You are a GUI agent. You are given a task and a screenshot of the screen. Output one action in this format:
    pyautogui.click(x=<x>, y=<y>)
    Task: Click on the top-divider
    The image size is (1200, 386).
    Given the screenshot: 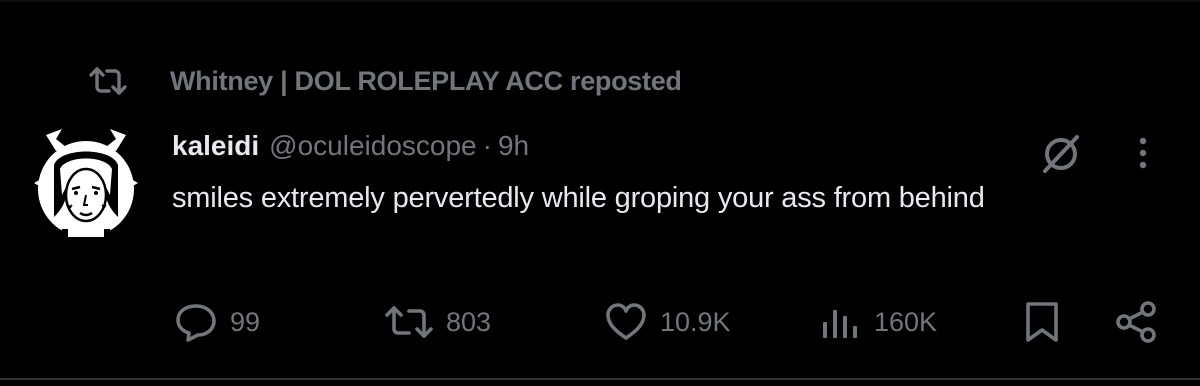 What is the action you would take?
    pyautogui.click(x=600, y=1)
    